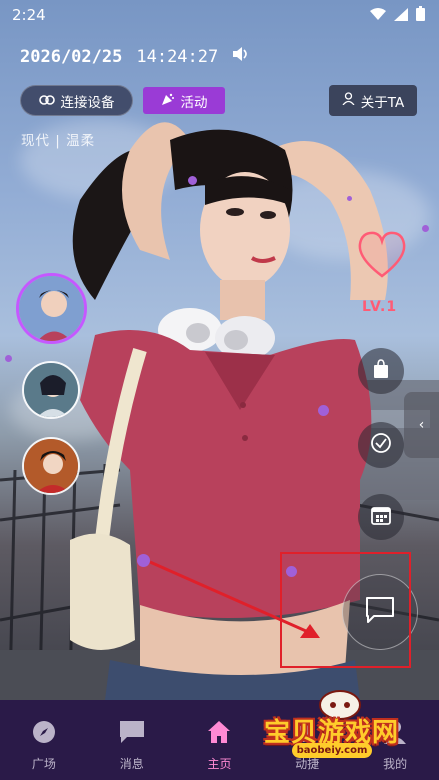  Describe the element at coordinates (401, 15) in the screenshot. I see `signal-icon` at that location.